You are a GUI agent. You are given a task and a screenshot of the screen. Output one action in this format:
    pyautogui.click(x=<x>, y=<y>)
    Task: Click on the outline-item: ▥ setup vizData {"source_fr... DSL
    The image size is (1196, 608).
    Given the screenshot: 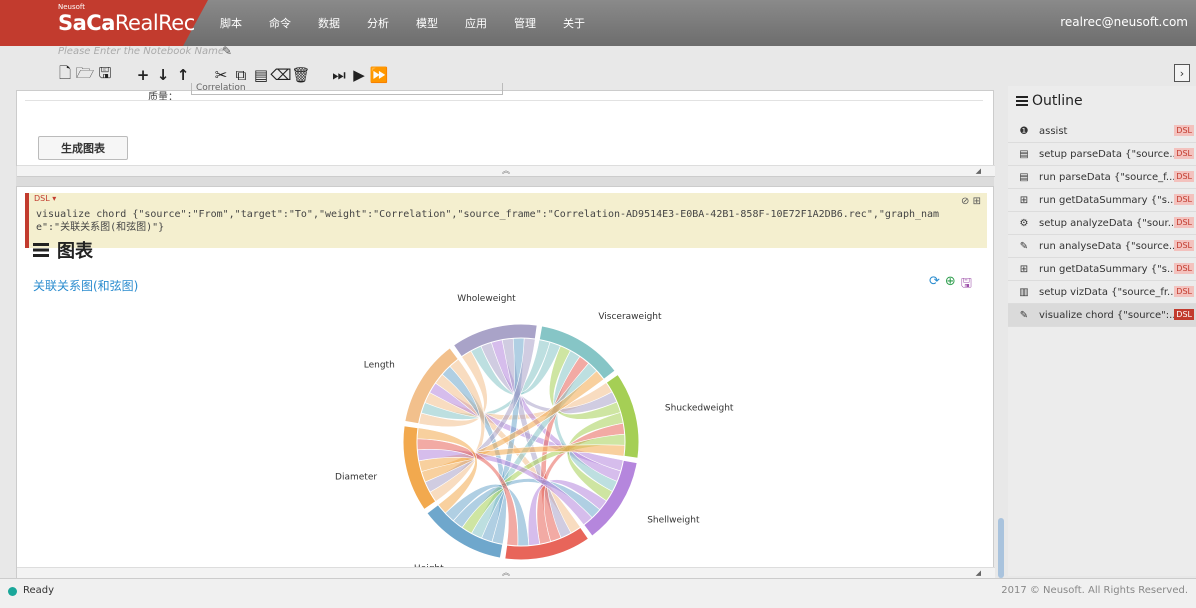 What is the action you would take?
    pyautogui.click(x=1102, y=292)
    